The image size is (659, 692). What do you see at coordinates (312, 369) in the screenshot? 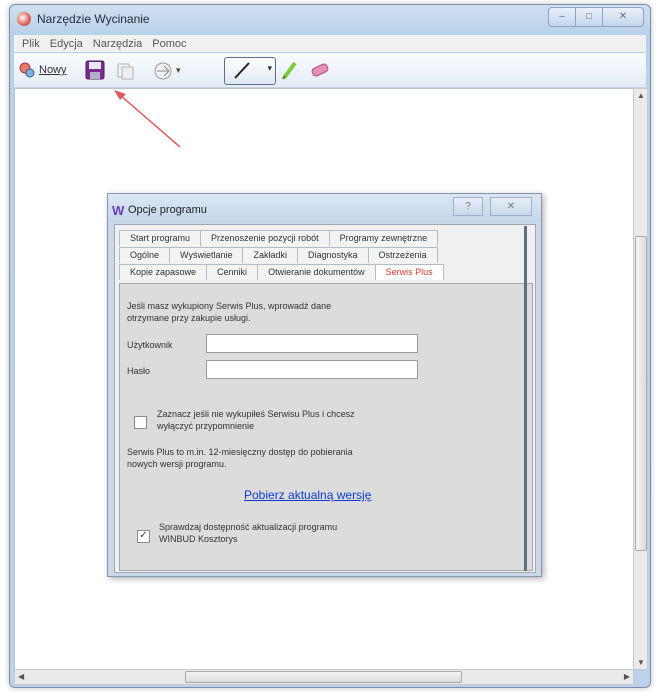
I see `password-field` at bounding box center [312, 369].